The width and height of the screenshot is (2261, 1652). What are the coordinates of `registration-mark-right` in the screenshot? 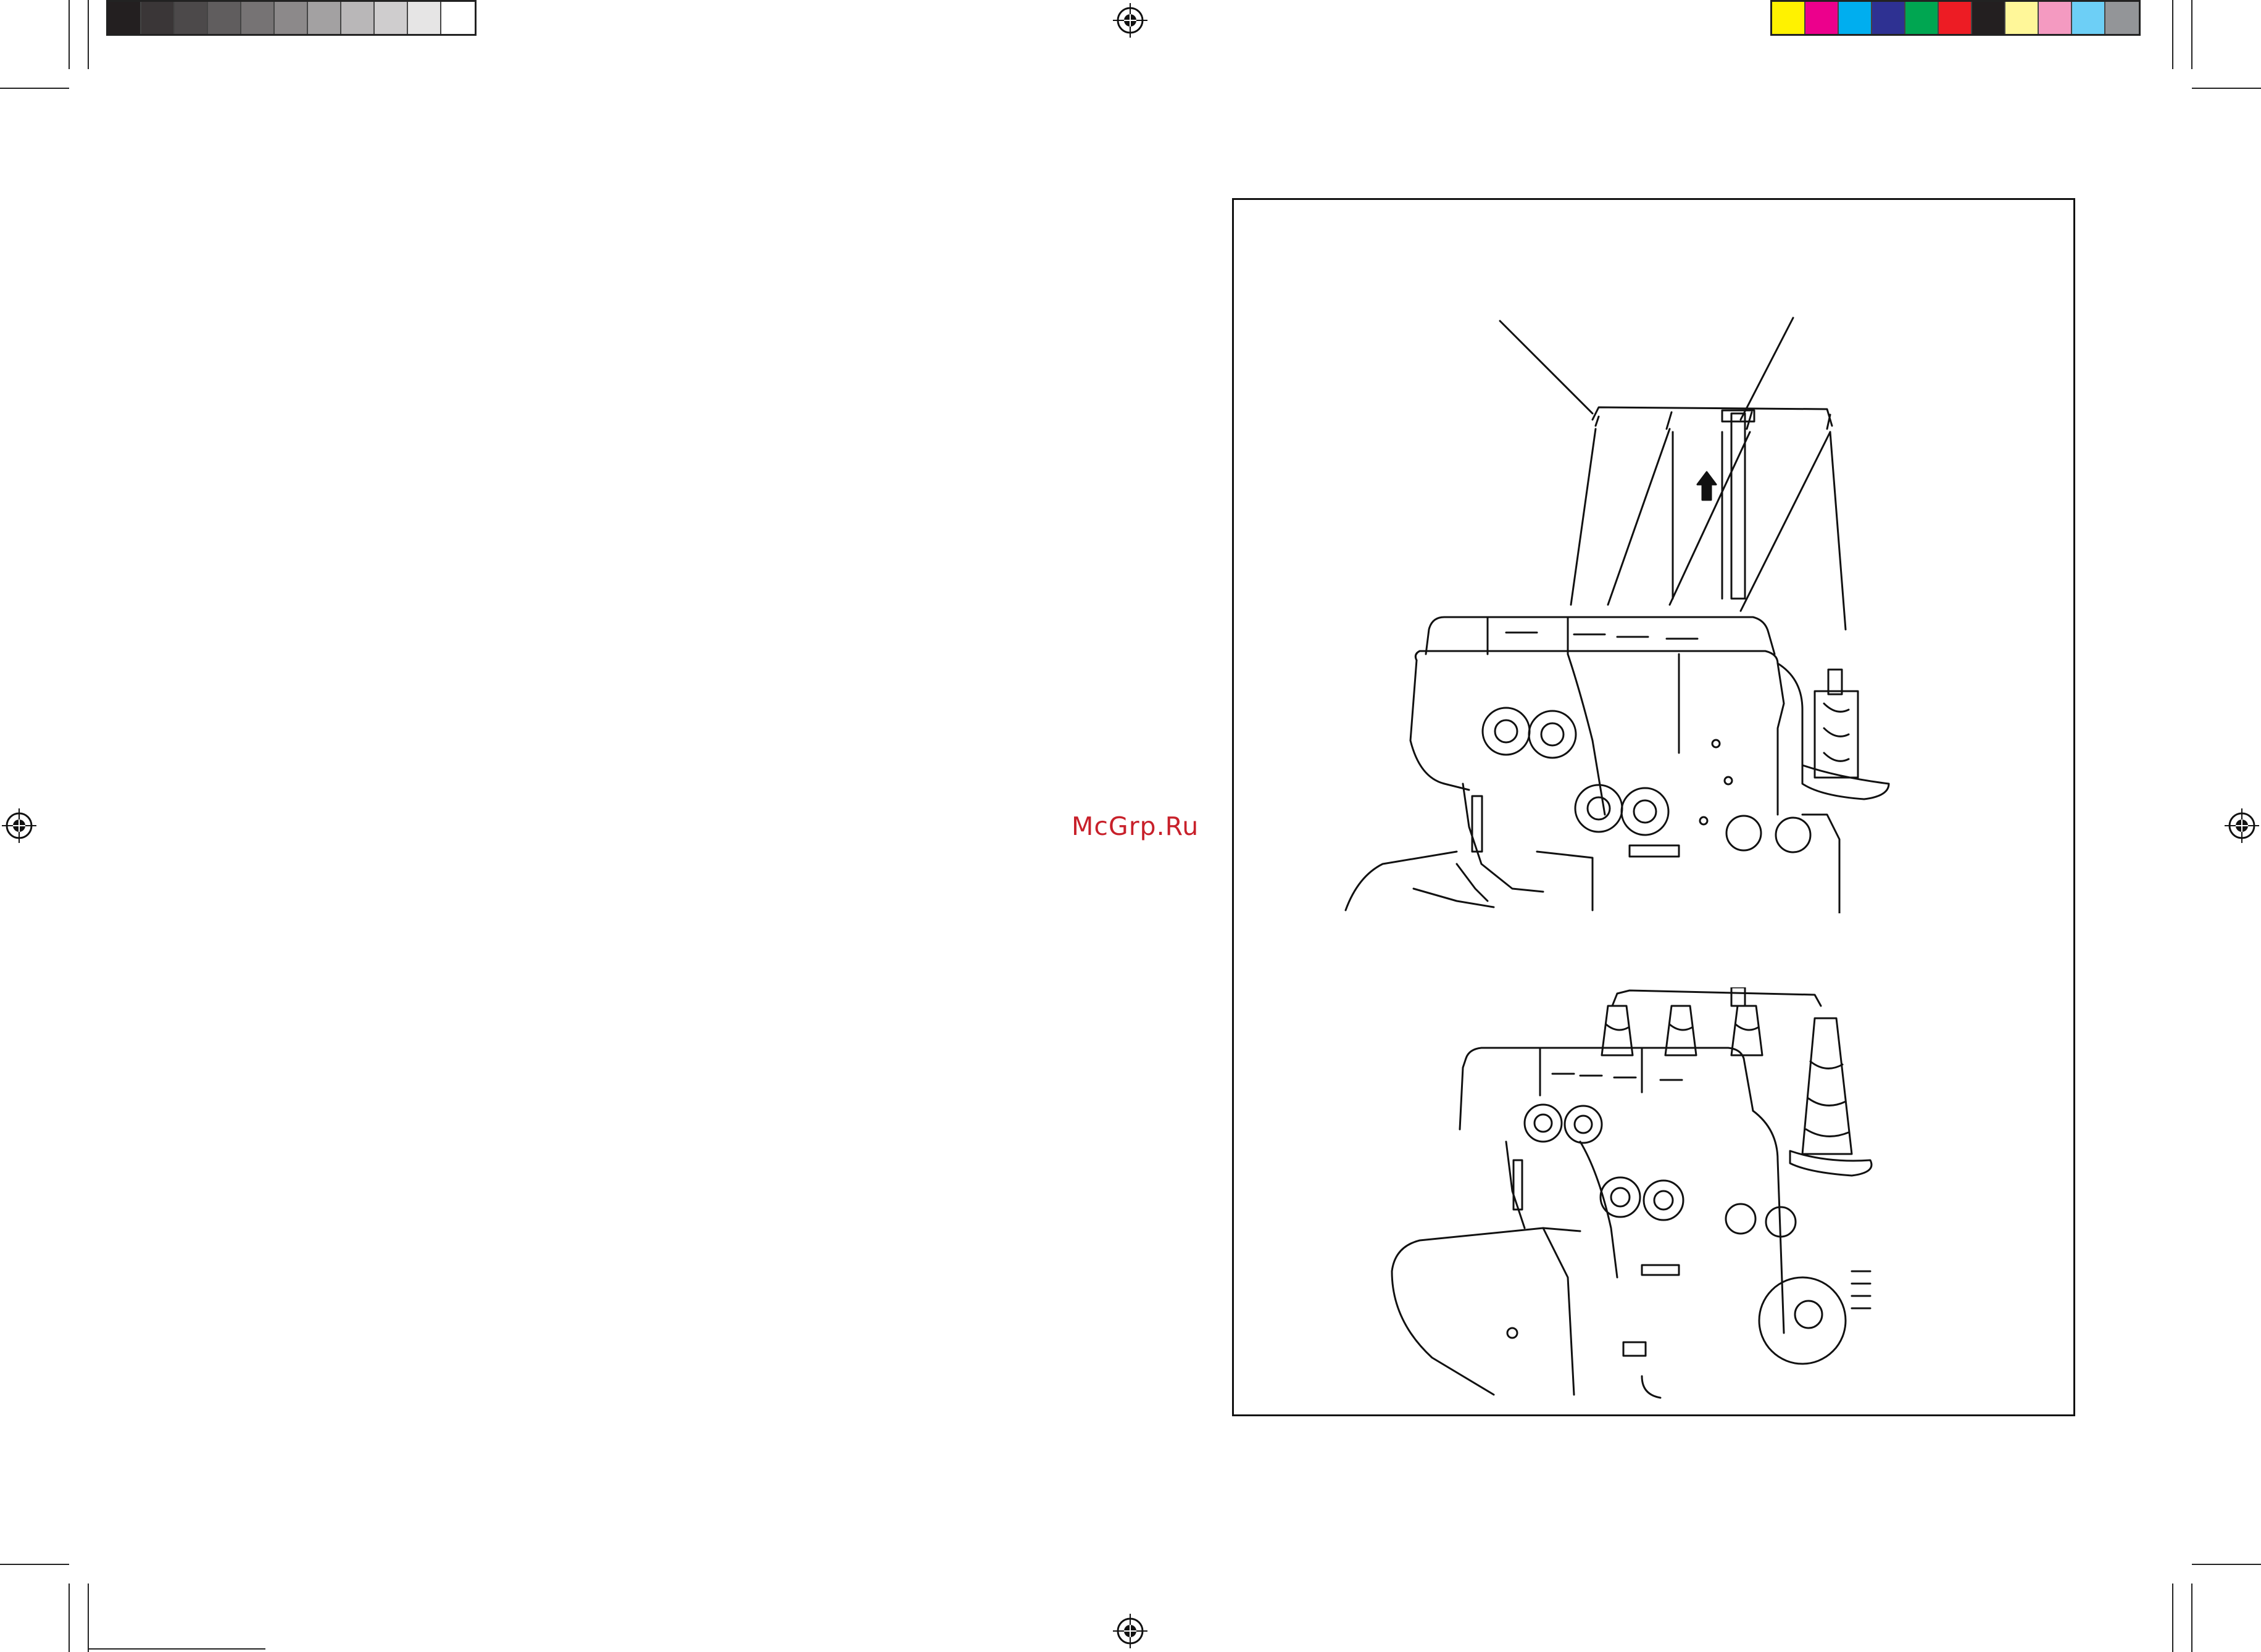 It's located at (2242, 825).